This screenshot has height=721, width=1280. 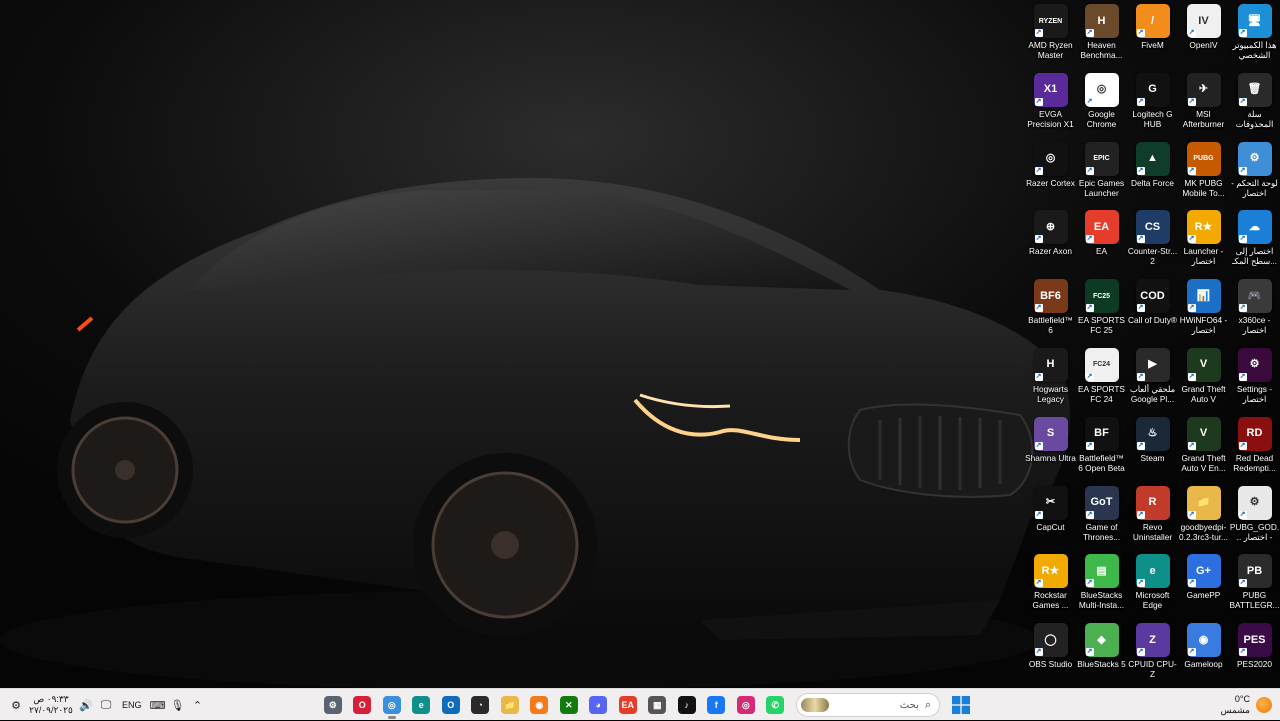 What do you see at coordinates (198, 705) in the screenshot?
I see `chevron-up-icon: ⌃` at bounding box center [198, 705].